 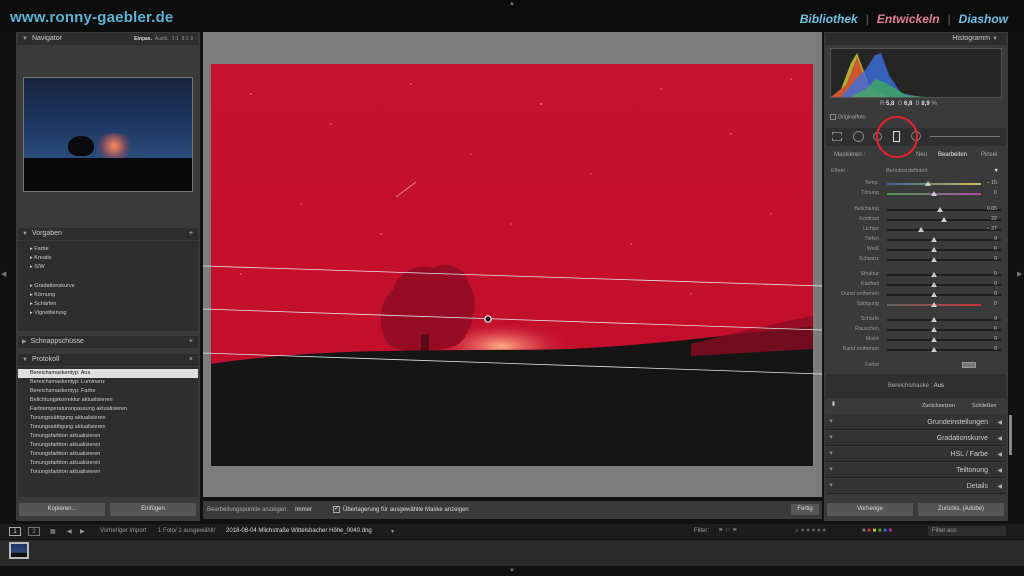 I want to click on adjustment-slider: Klarheit 0, so click(x=916, y=285).